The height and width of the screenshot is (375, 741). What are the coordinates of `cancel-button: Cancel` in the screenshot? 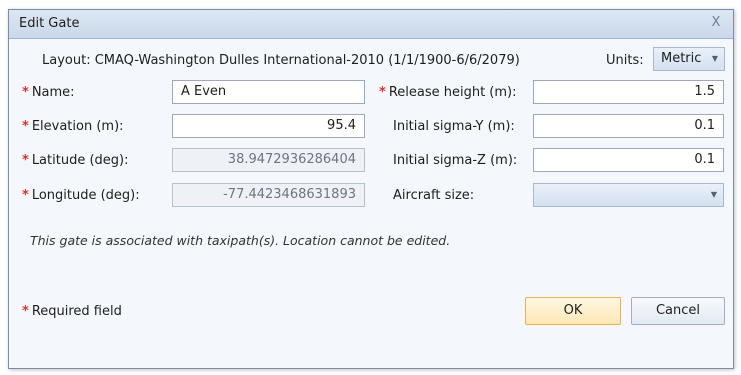 It's located at (678, 311).